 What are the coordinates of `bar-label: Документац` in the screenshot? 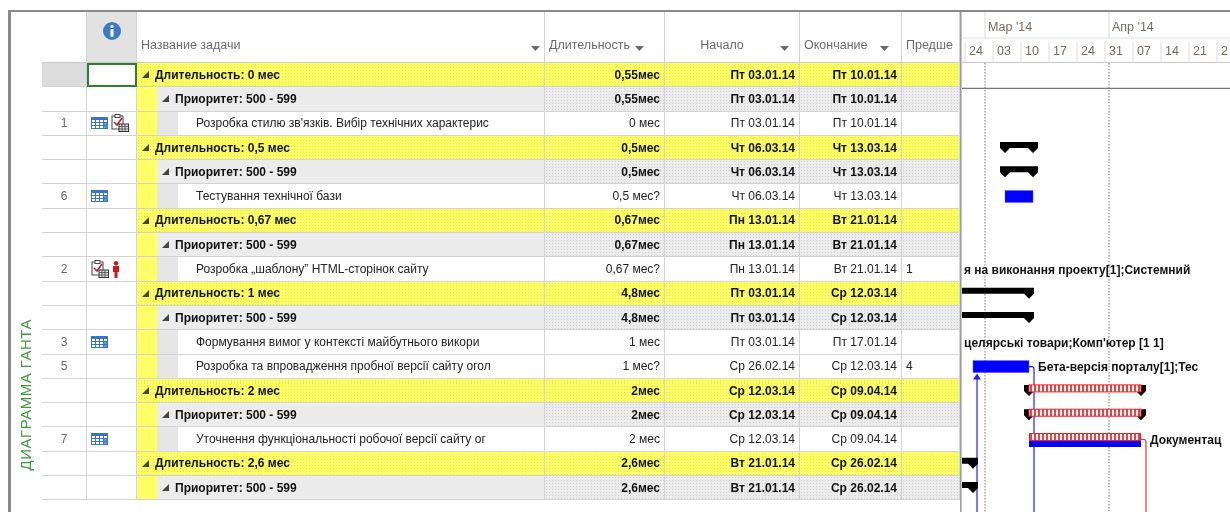 It's located at (1186, 440).